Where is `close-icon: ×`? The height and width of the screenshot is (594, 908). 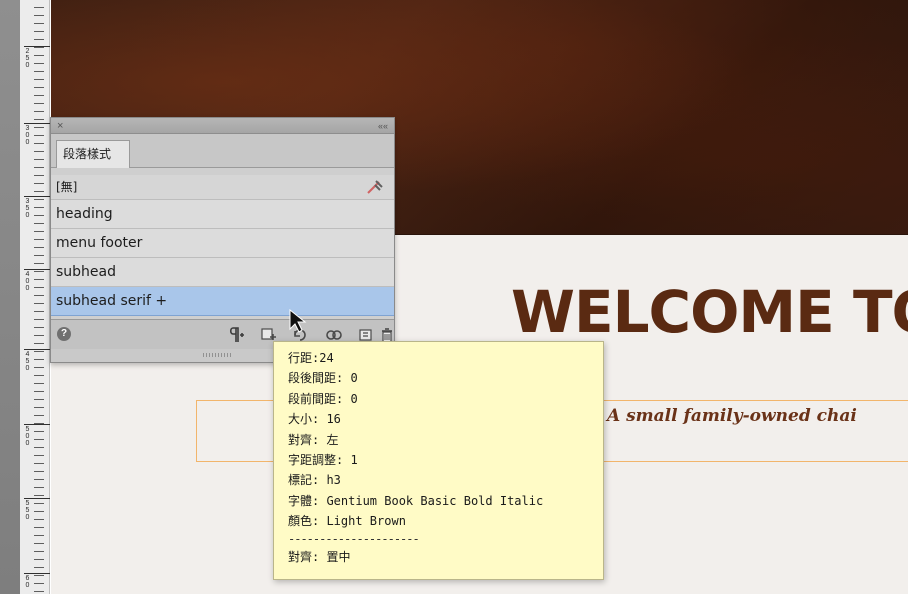
close-icon: × is located at coordinates (60, 126).